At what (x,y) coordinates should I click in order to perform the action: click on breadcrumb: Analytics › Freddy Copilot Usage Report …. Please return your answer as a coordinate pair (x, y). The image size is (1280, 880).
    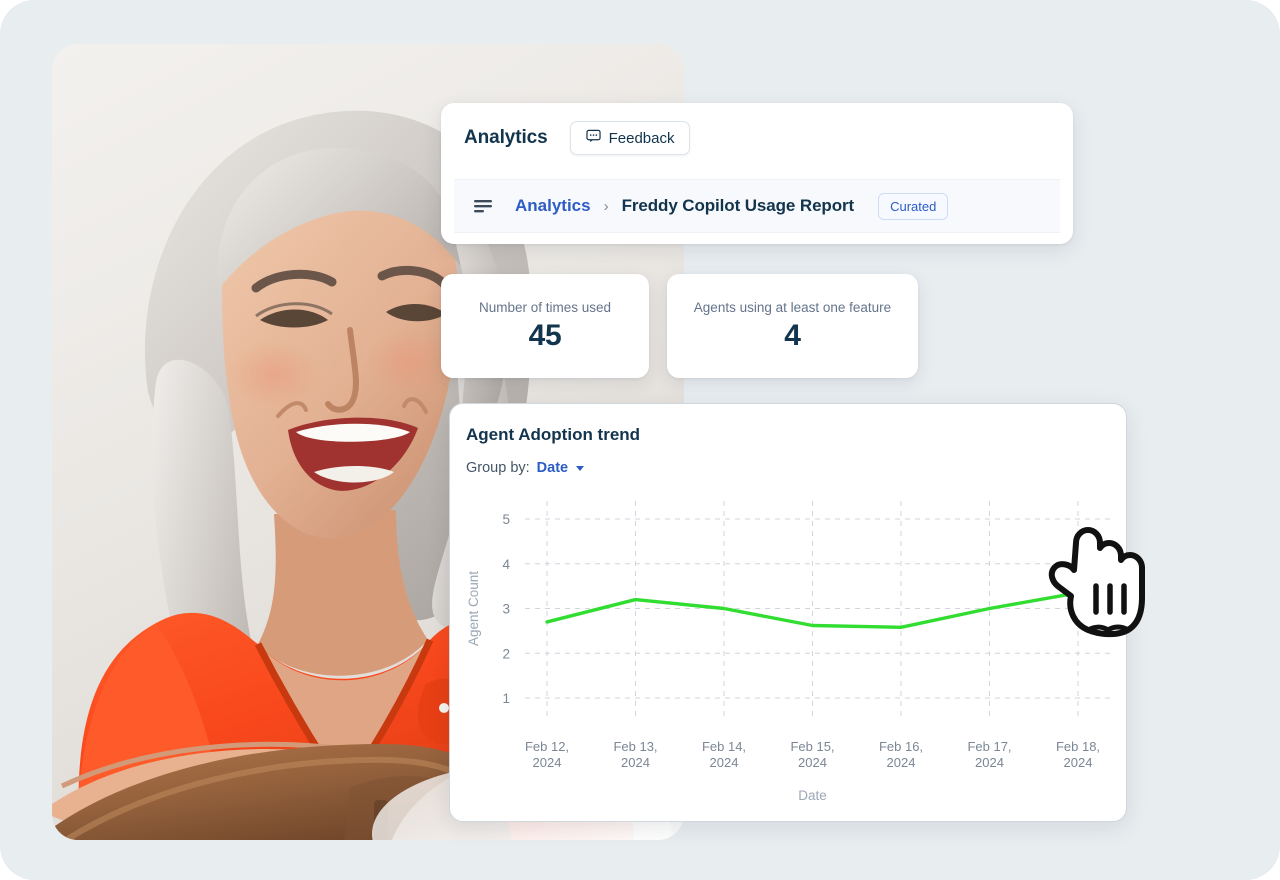
    Looking at the image, I should click on (757, 206).